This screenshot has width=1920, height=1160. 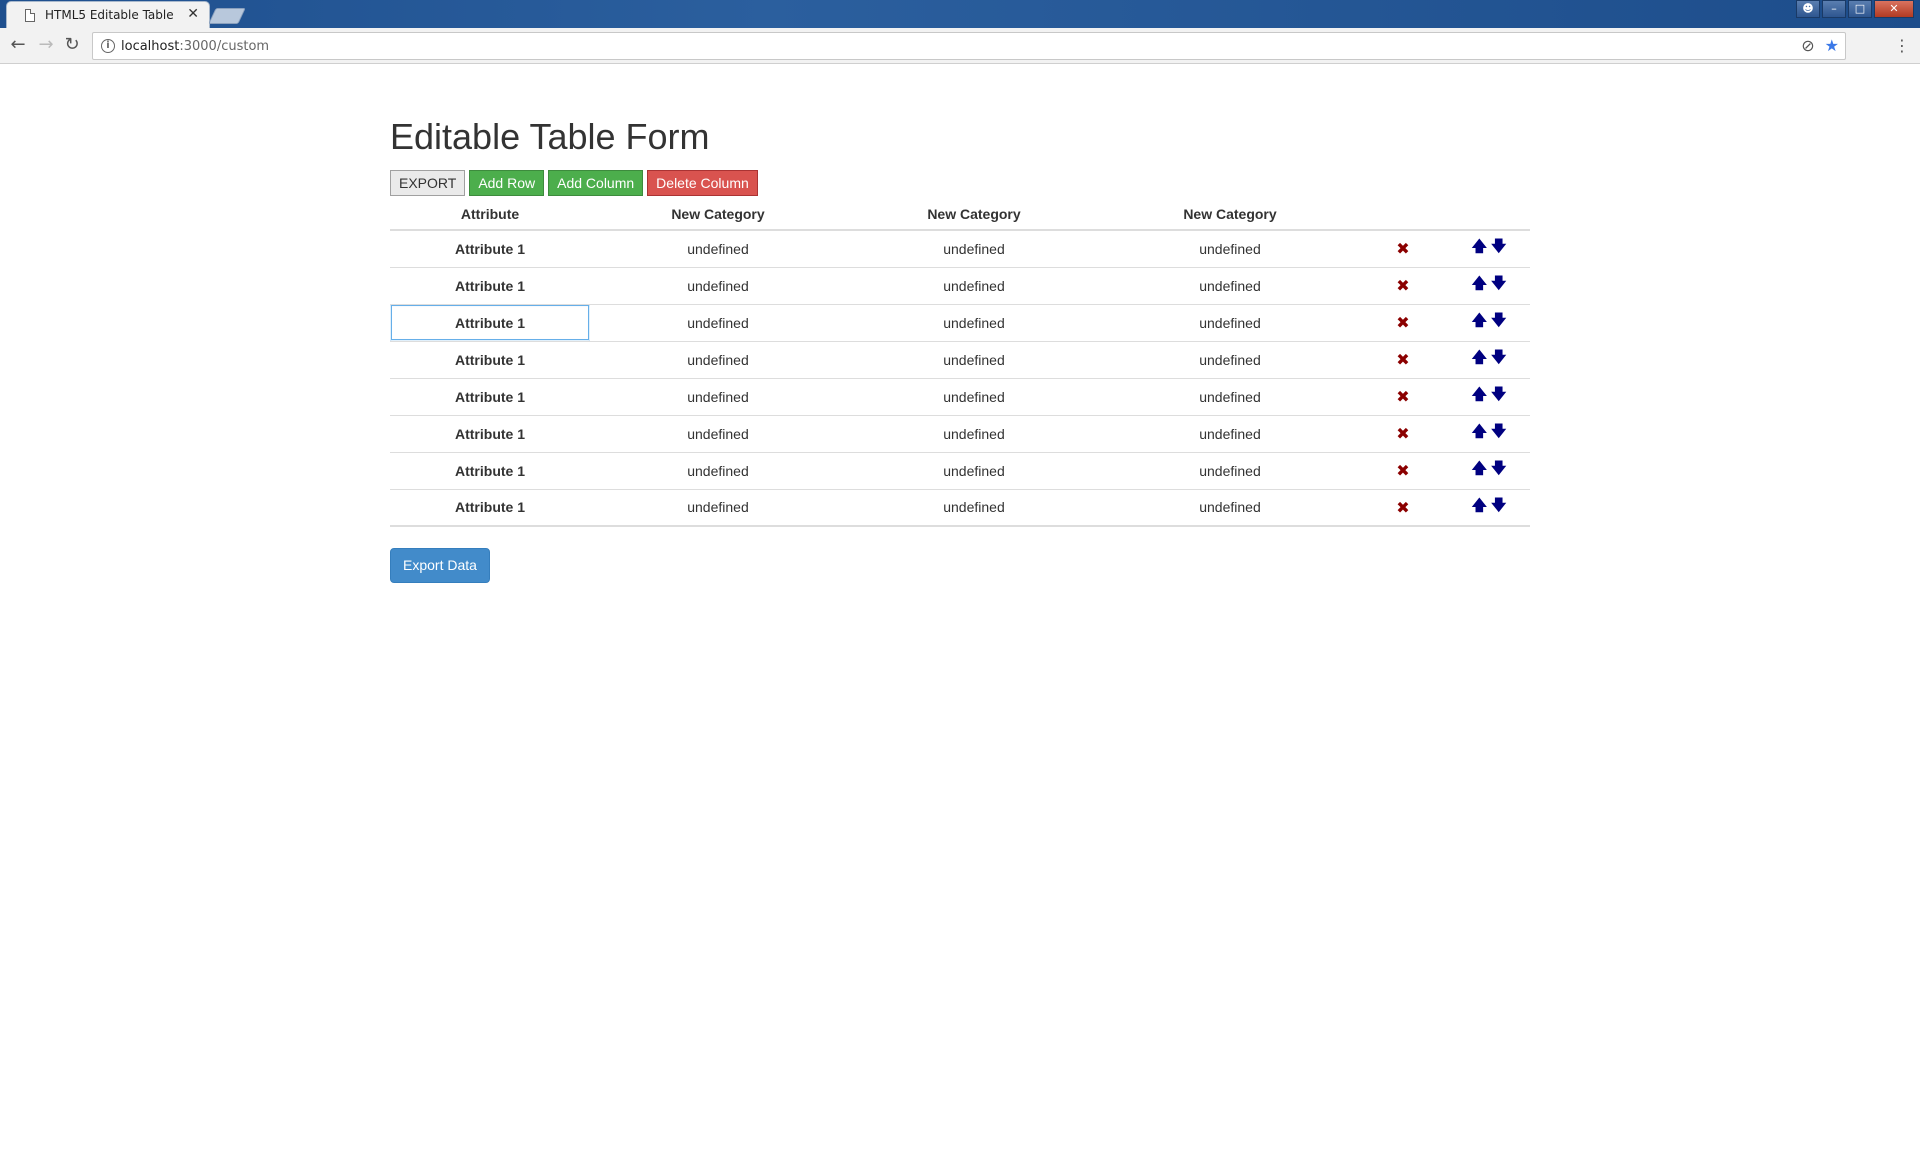 What do you see at coordinates (1860, 9) in the screenshot?
I see `maximize-button: □` at bounding box center [1860, 9].